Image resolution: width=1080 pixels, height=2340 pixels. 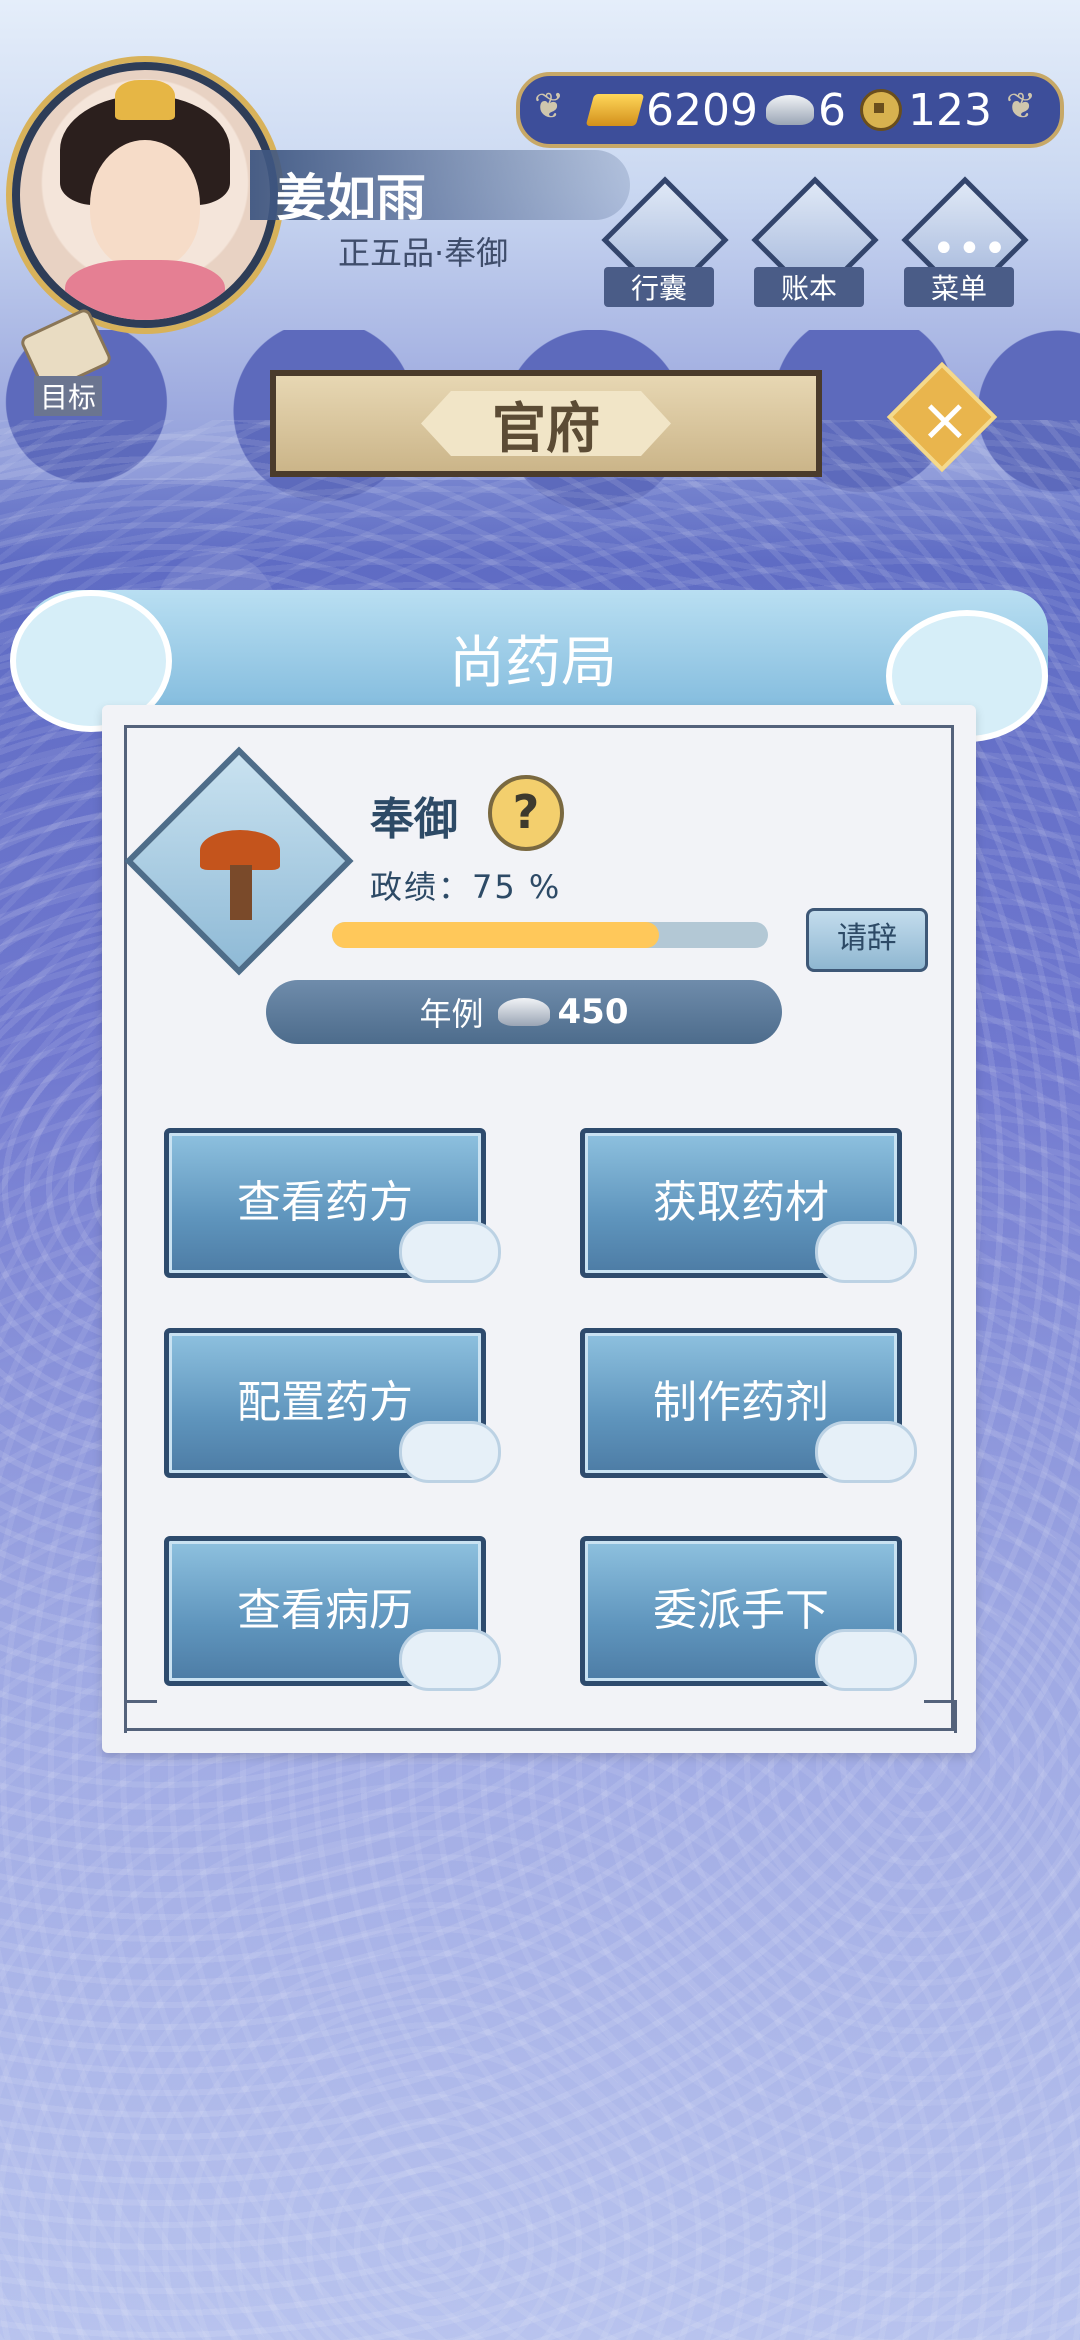 I want to click on player-name: 姜如雨, so click(x=351, y=198).